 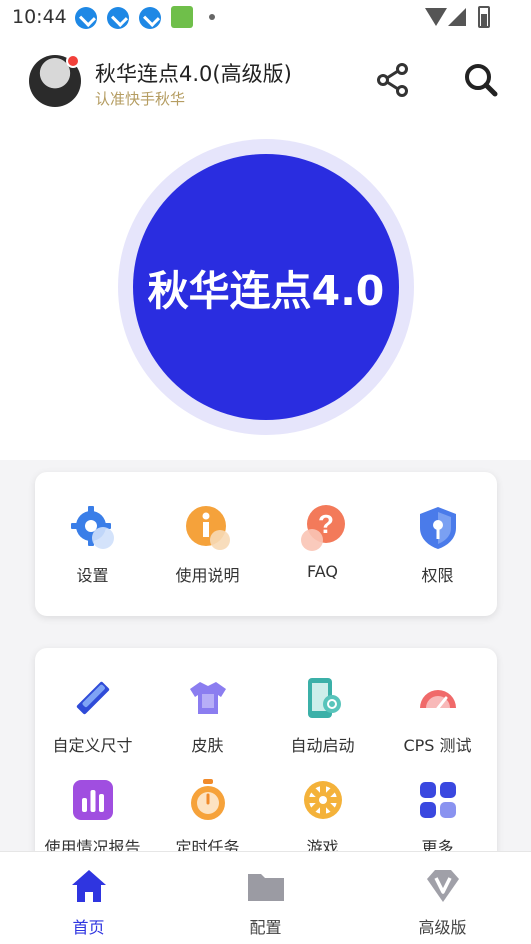 I want to click on nav-label: 高级版, so click(x=442, y=927).